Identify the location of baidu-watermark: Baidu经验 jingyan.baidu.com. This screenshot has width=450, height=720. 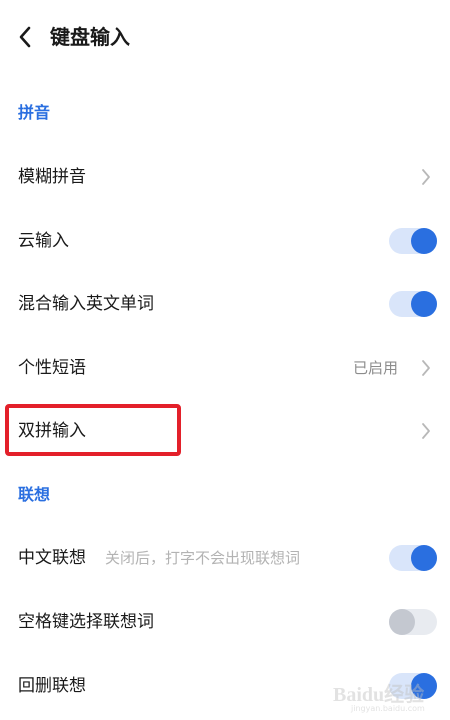
(385, 690).